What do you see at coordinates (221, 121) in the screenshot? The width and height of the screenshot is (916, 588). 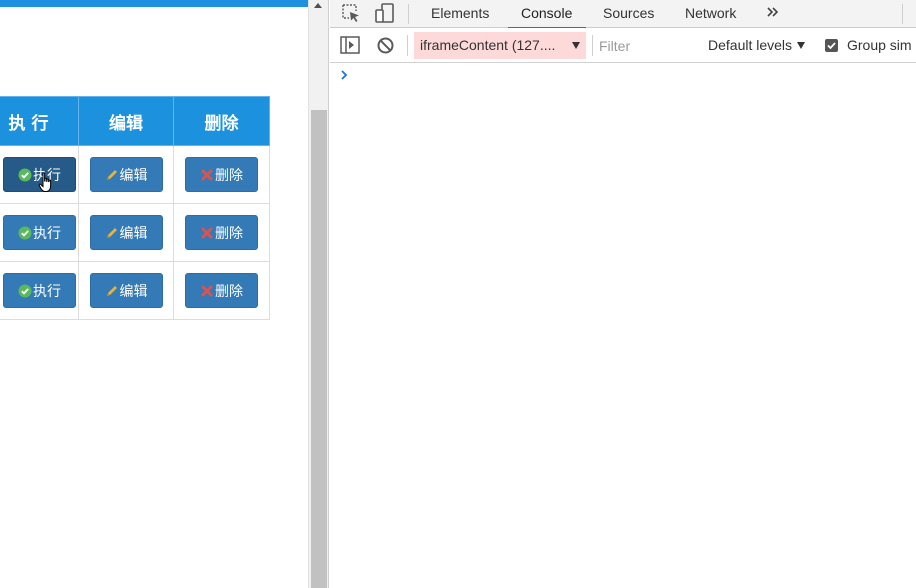 I see `header-delete: 删除` at bounding box center [221, 121].